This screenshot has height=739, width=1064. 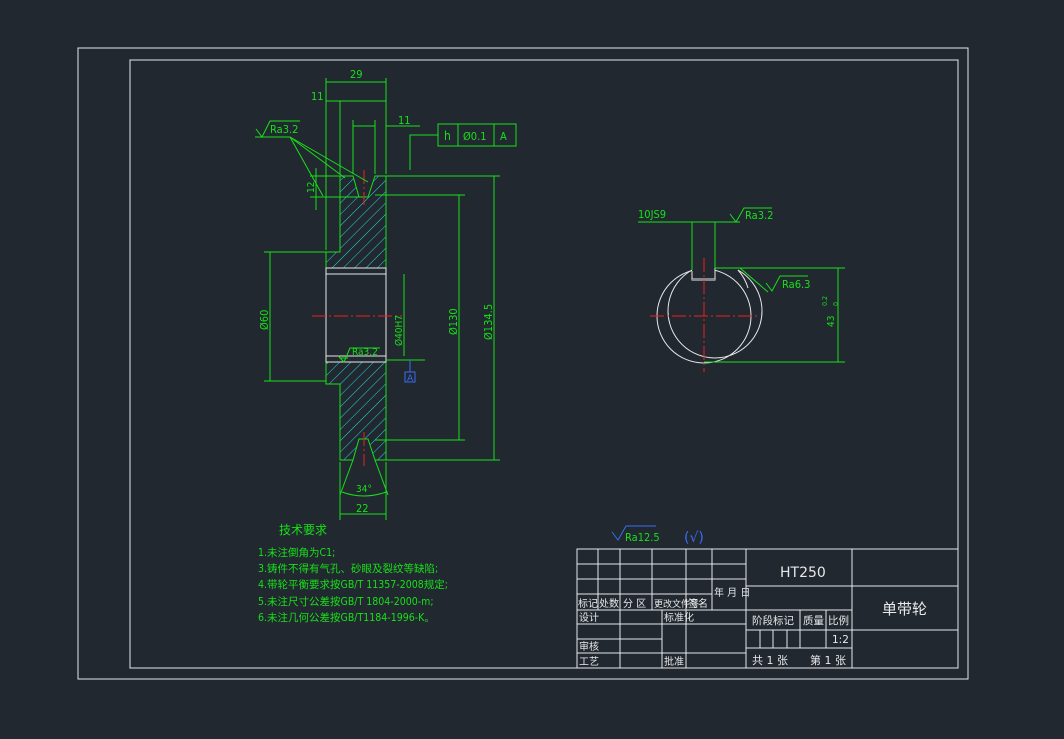 I want to click on tech-req-5: 6.未注几何公差按GB/T1184-1996-K。, so click(x=346, y=617).